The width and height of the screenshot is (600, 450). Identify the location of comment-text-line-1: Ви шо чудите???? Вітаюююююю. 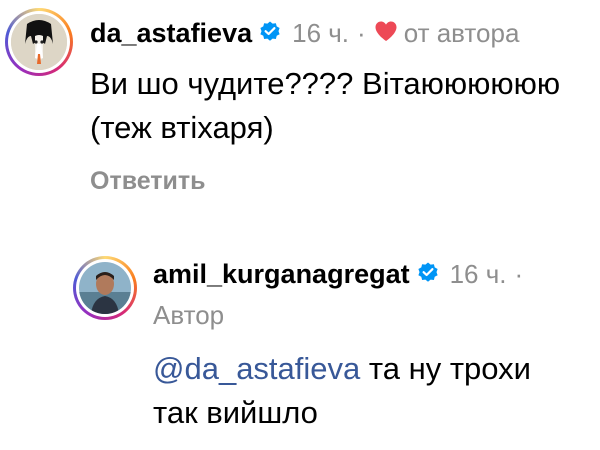
(325, 83).